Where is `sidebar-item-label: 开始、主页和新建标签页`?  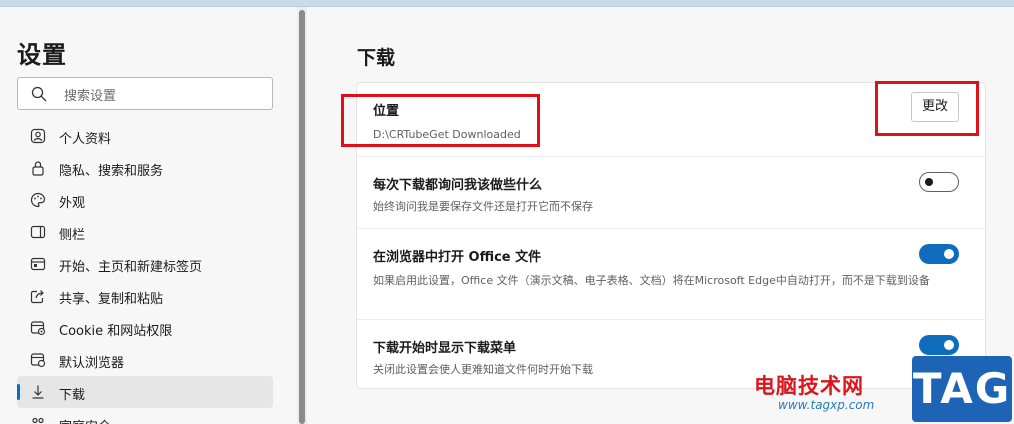 sidebar-item-label: 开始、主页和新建标签页 is located at coordinates (131, 267).